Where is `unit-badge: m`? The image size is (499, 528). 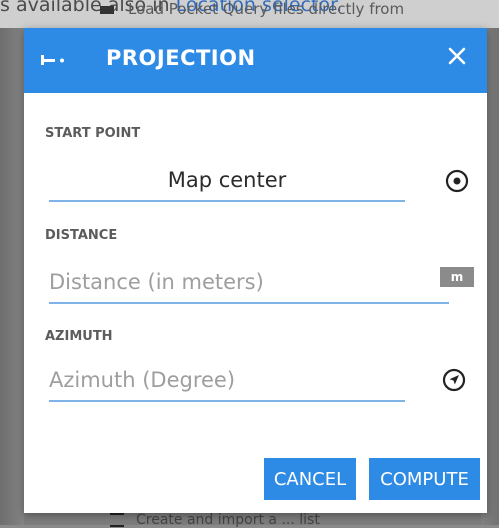
unit-badge: m is located at coordinates (457, 277).